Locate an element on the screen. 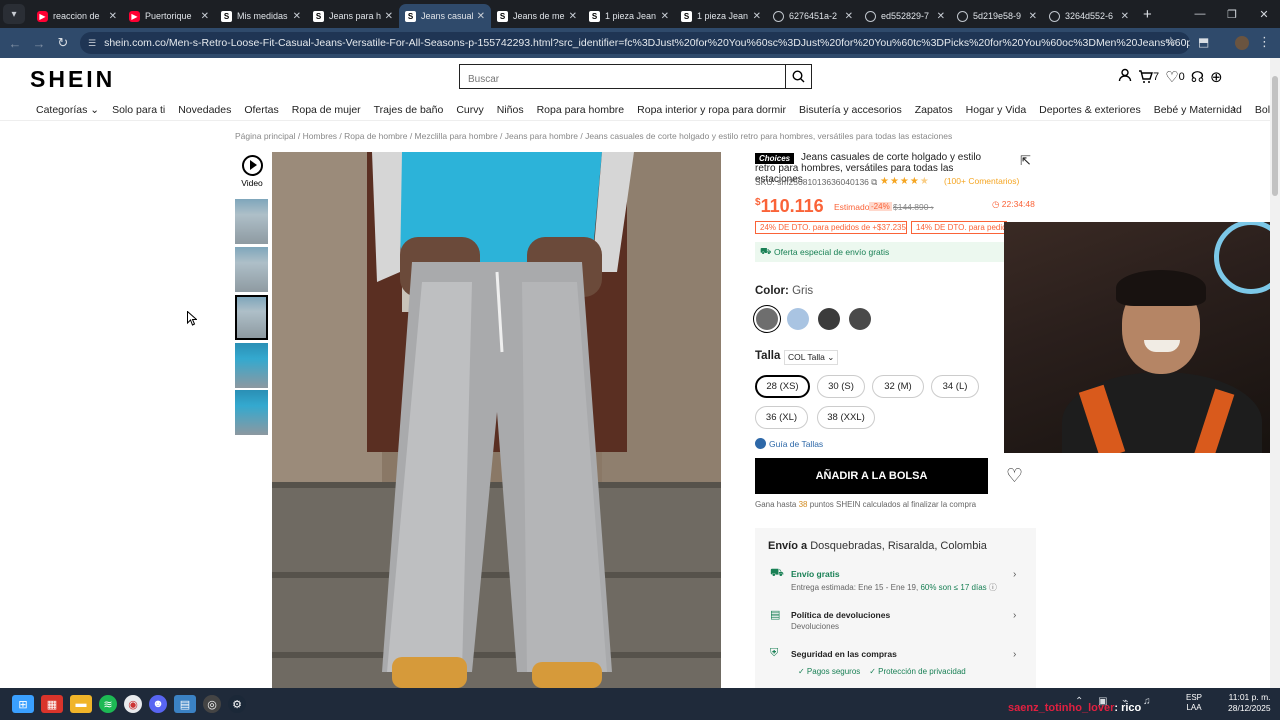 The width and height of the screenshot is (1280, 720). free-shipping-title: Envío gratis is located at coordinates (815, 574).